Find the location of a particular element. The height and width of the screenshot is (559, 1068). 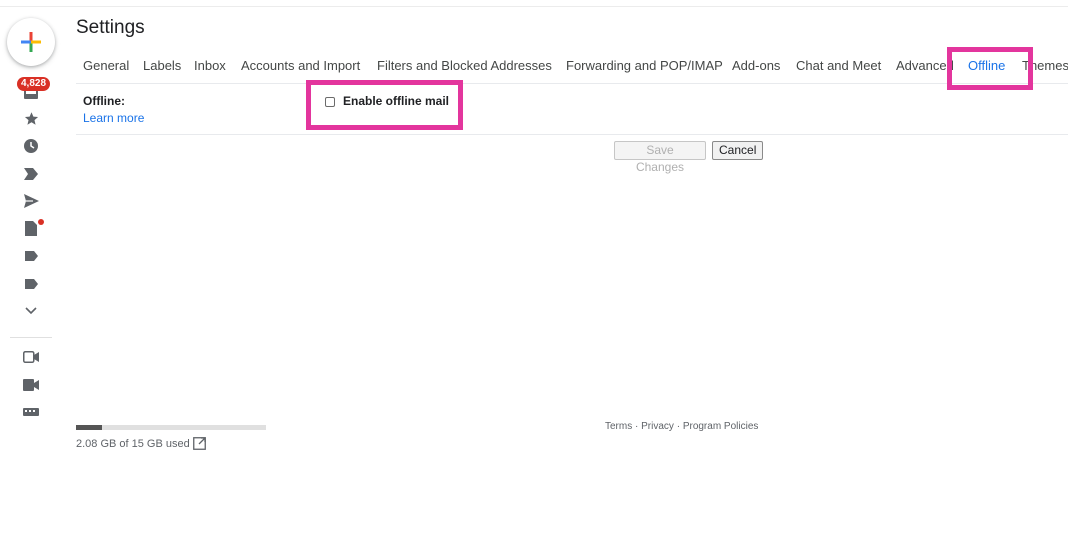

chevron-down-icon is located at coordinates (31, 311).